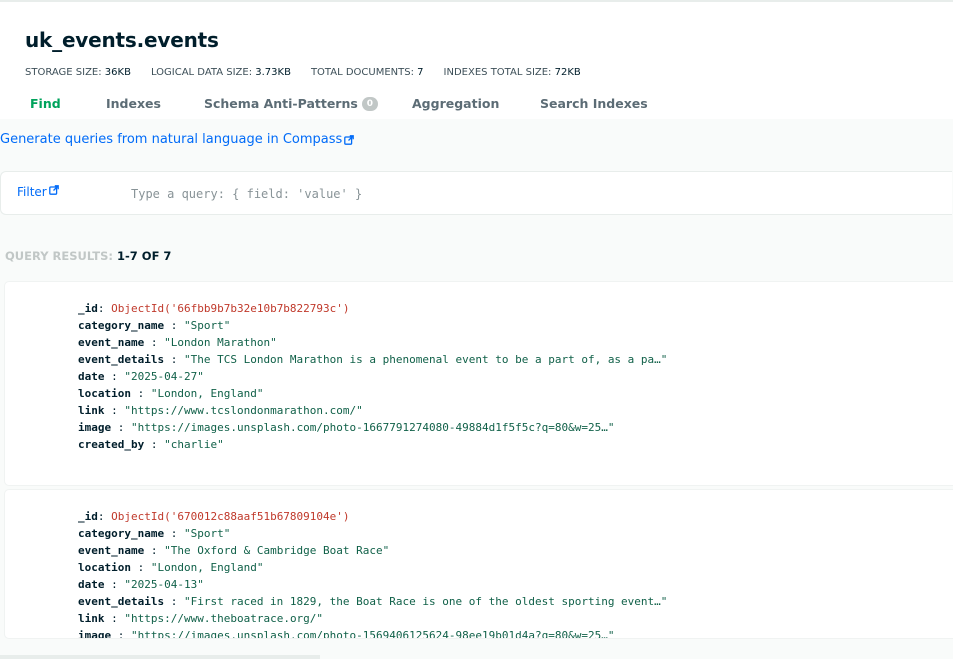 This screenshot has height=659, width=953. I want to click on stat-total-documents: TOTAL DOCUMENTS: 7, so click(367, 72).